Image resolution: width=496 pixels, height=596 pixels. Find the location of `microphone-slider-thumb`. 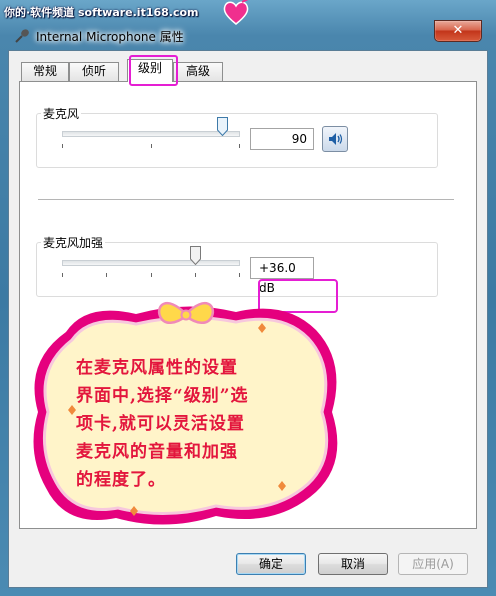

microphone-slider-thumb is located at coordinates (222, 126).